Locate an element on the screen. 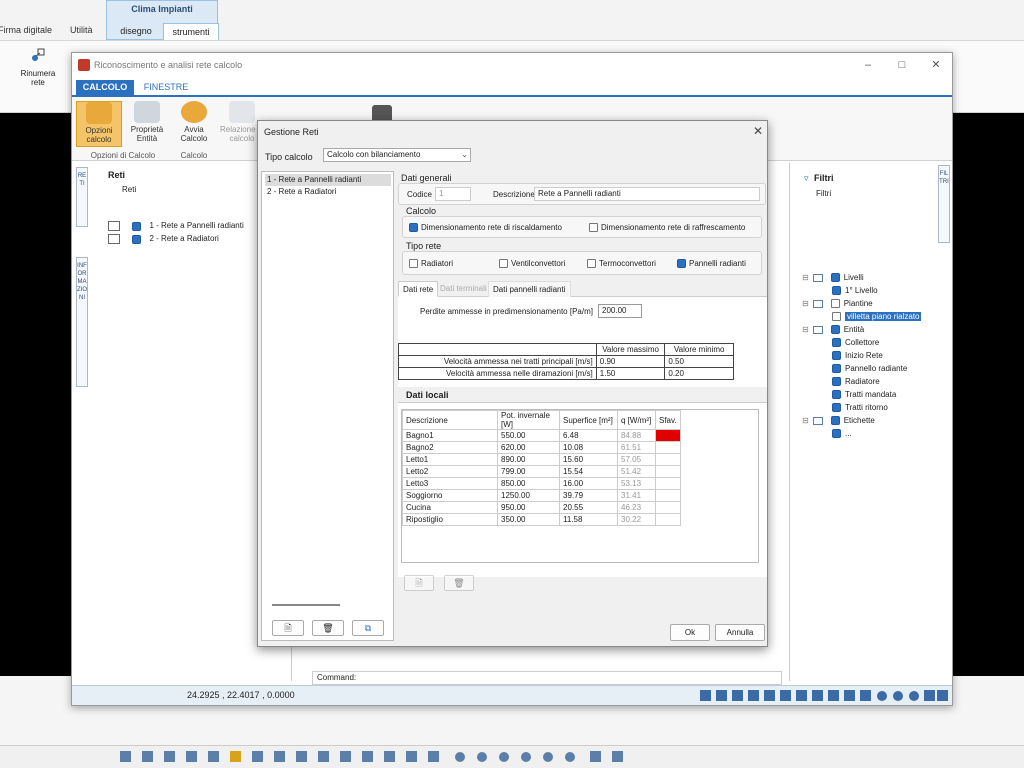 The width and height of the screenshot is (1024, 768). delete-locale-button: 🗑 is located at coordinates (459, 583).